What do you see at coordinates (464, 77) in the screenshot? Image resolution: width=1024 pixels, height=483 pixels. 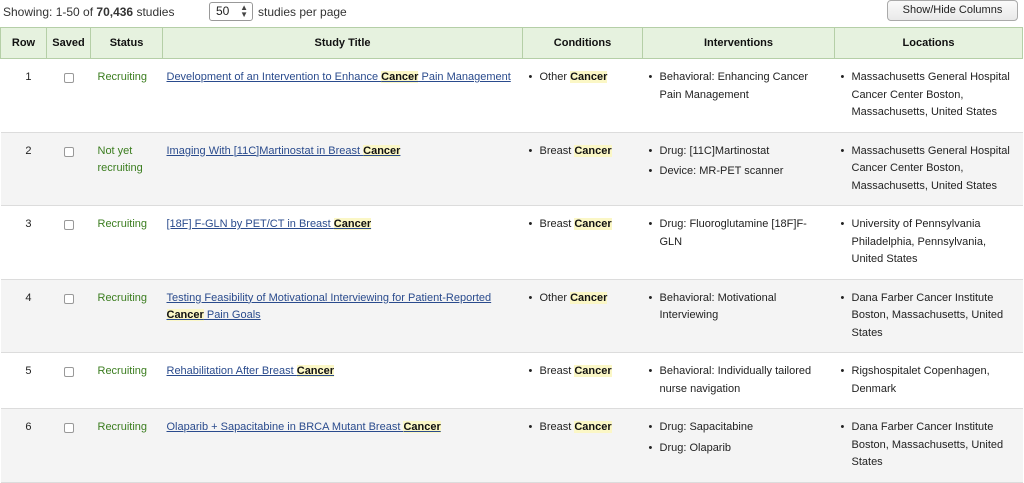 I see `title-text: Pain Management` at bounding box center [464, 77].